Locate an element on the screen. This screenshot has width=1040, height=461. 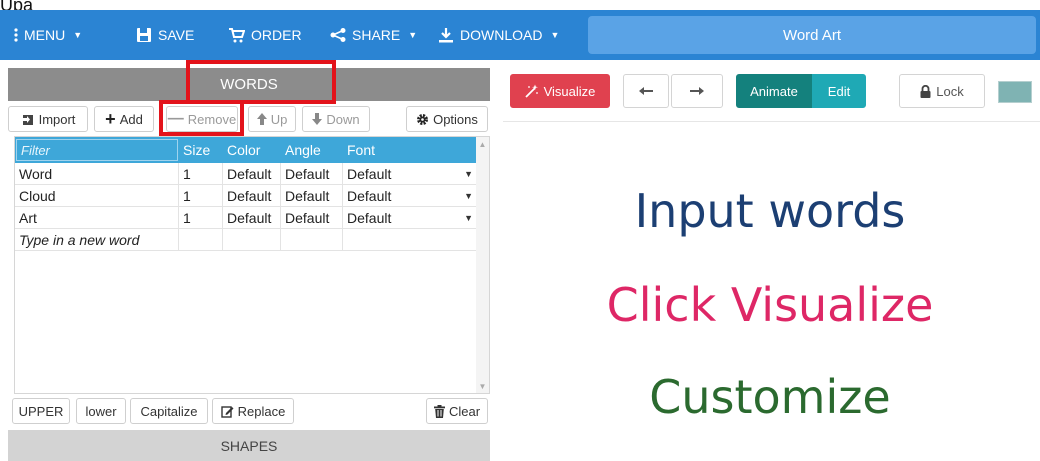
upper-button: UPPER is located at coordinates (41, 411).